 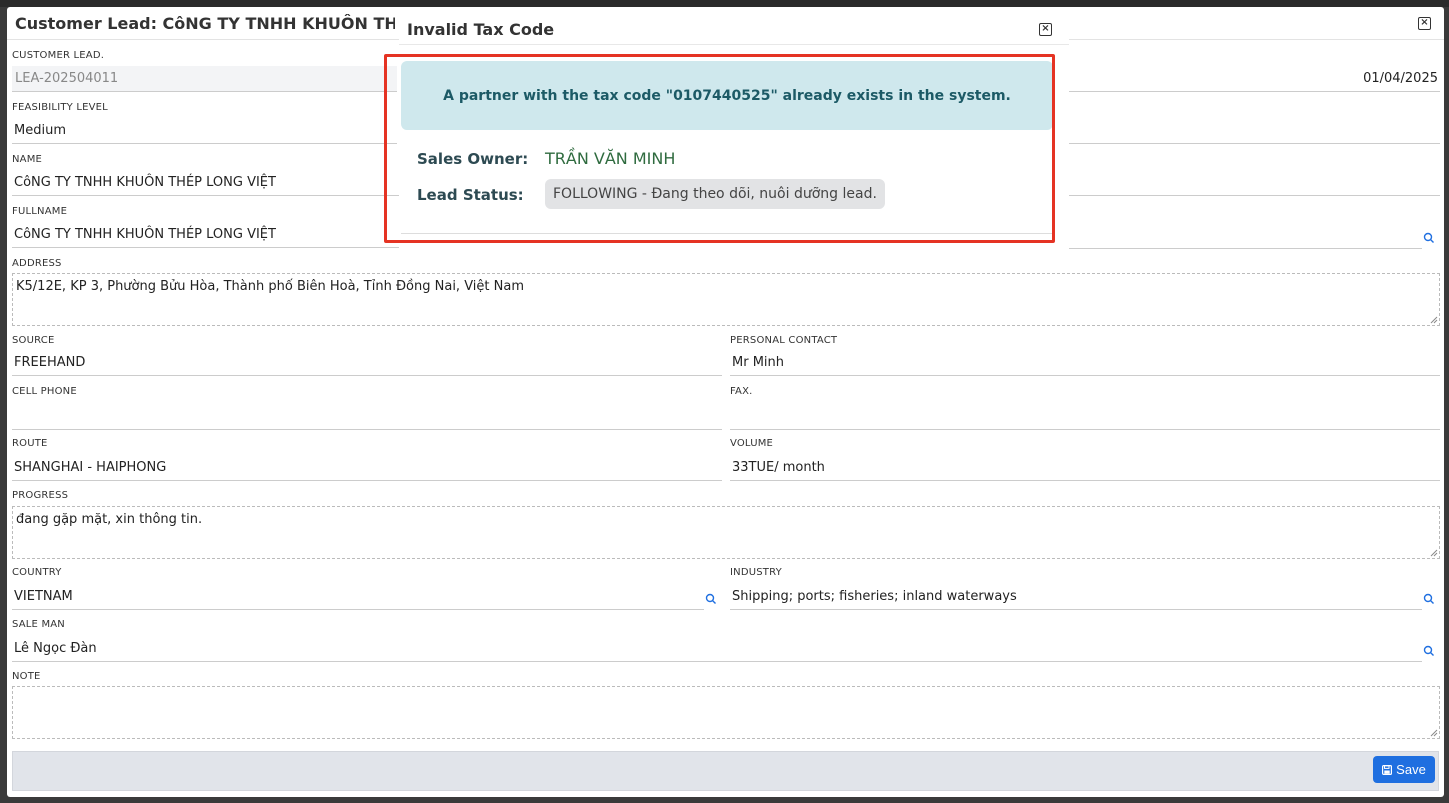 I want to click on progress-text: đang gặp mặt, xin thông tin., so click(x=109, y=519).